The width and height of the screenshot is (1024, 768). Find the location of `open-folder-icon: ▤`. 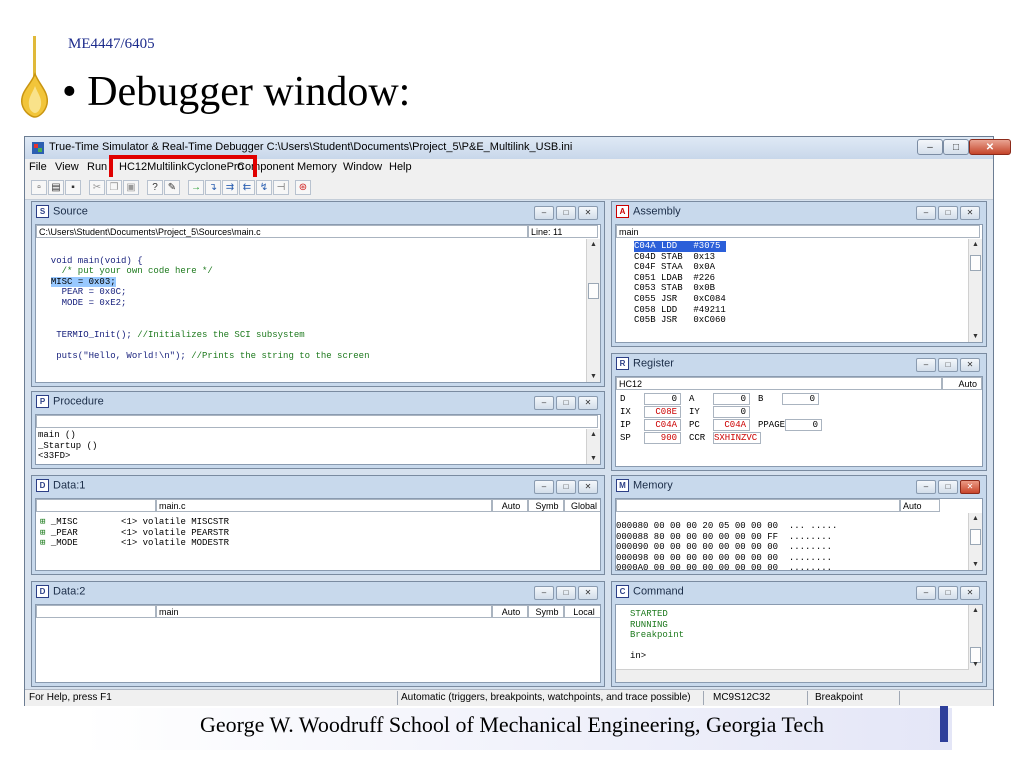

open-folder-icon: ▤ is located at coordinates (56, 187).